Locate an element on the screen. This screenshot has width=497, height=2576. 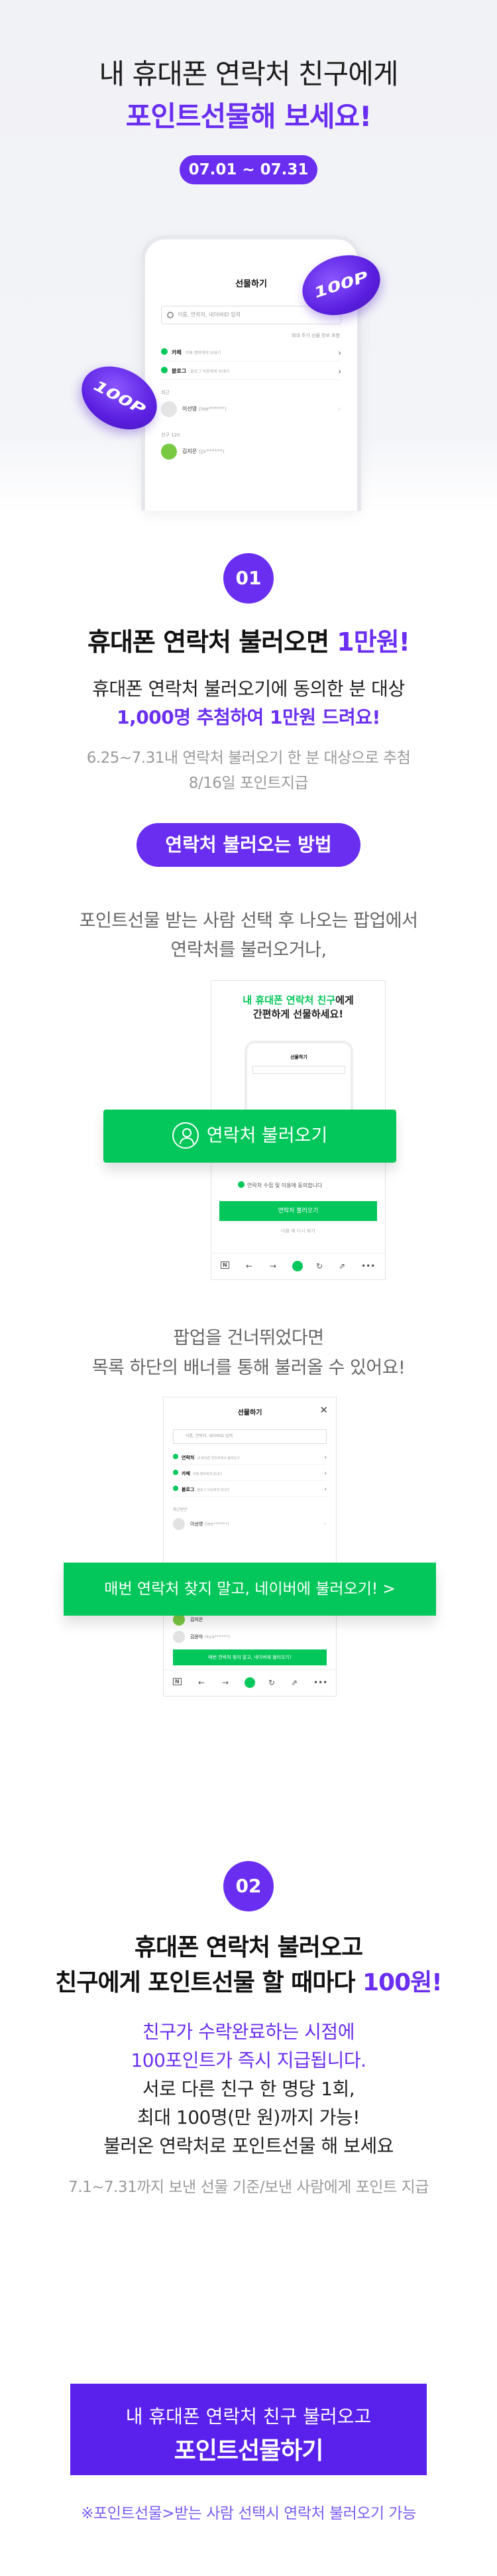
section1-title: 휴대폰 연락처 불러오면 1만원! is located at coordinates (248, 640).